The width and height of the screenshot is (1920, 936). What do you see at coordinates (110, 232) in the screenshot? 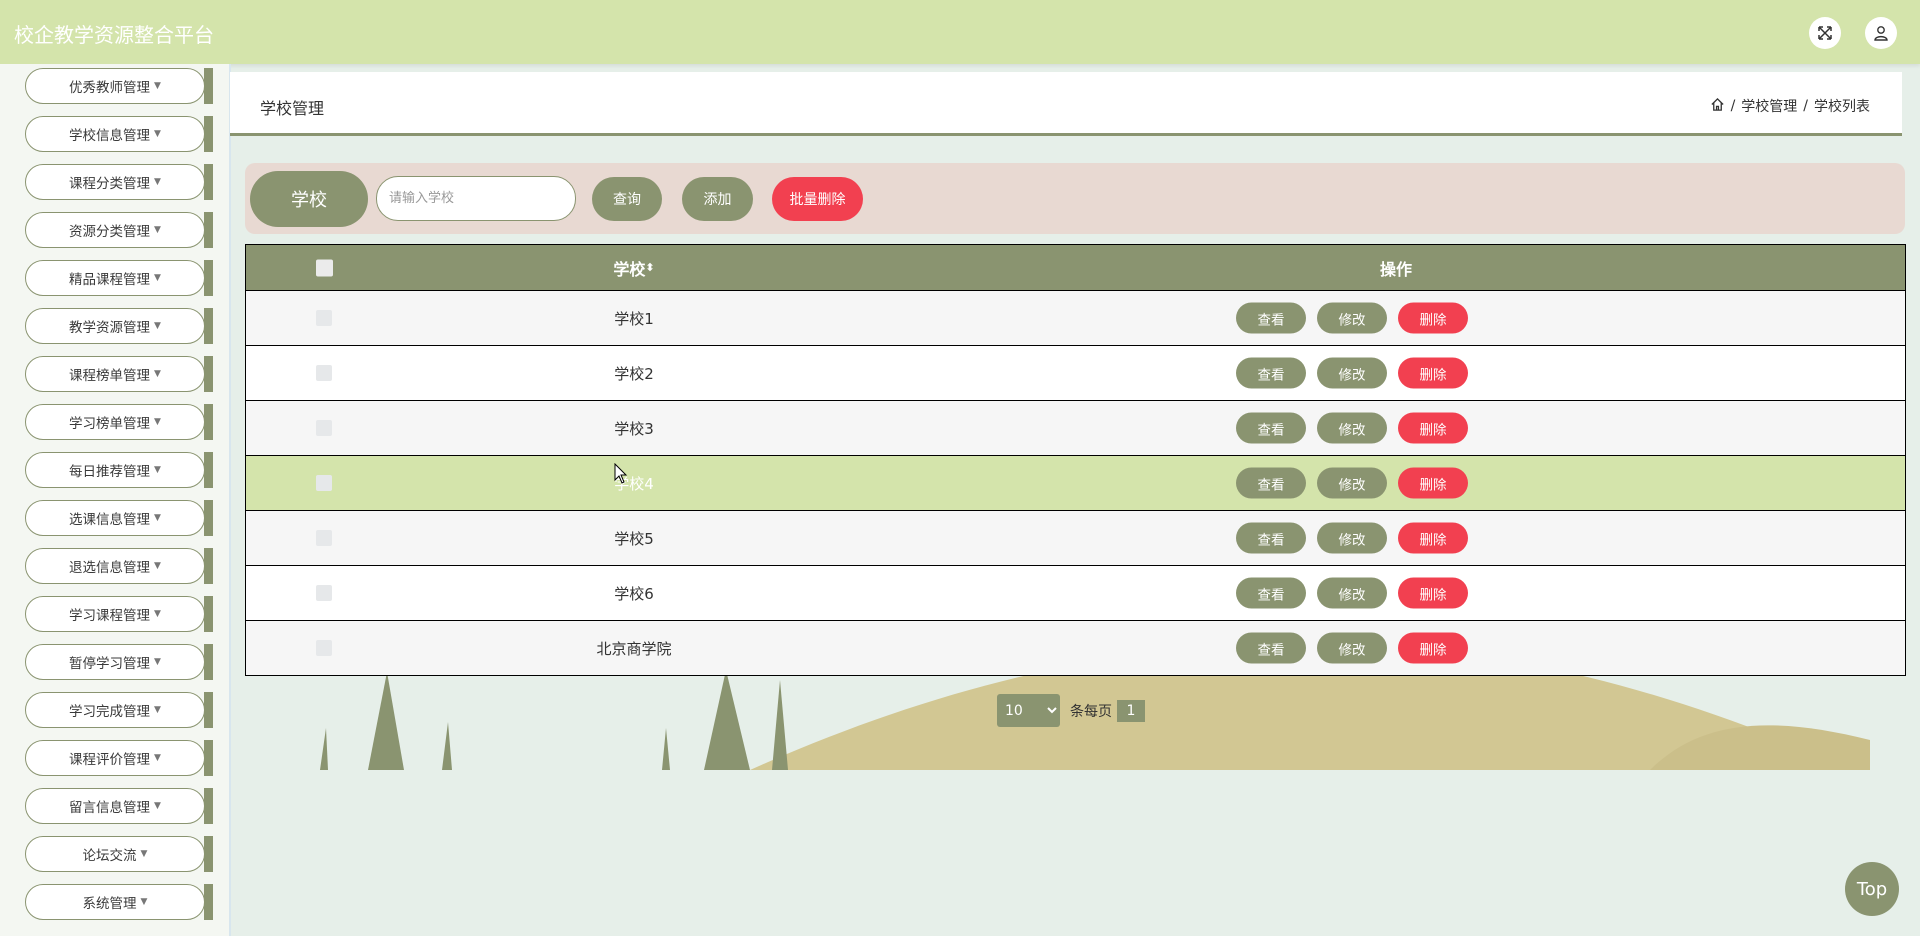
I see `sidebar-item-label: 资源分类管理` at bounding box center [110, 232].